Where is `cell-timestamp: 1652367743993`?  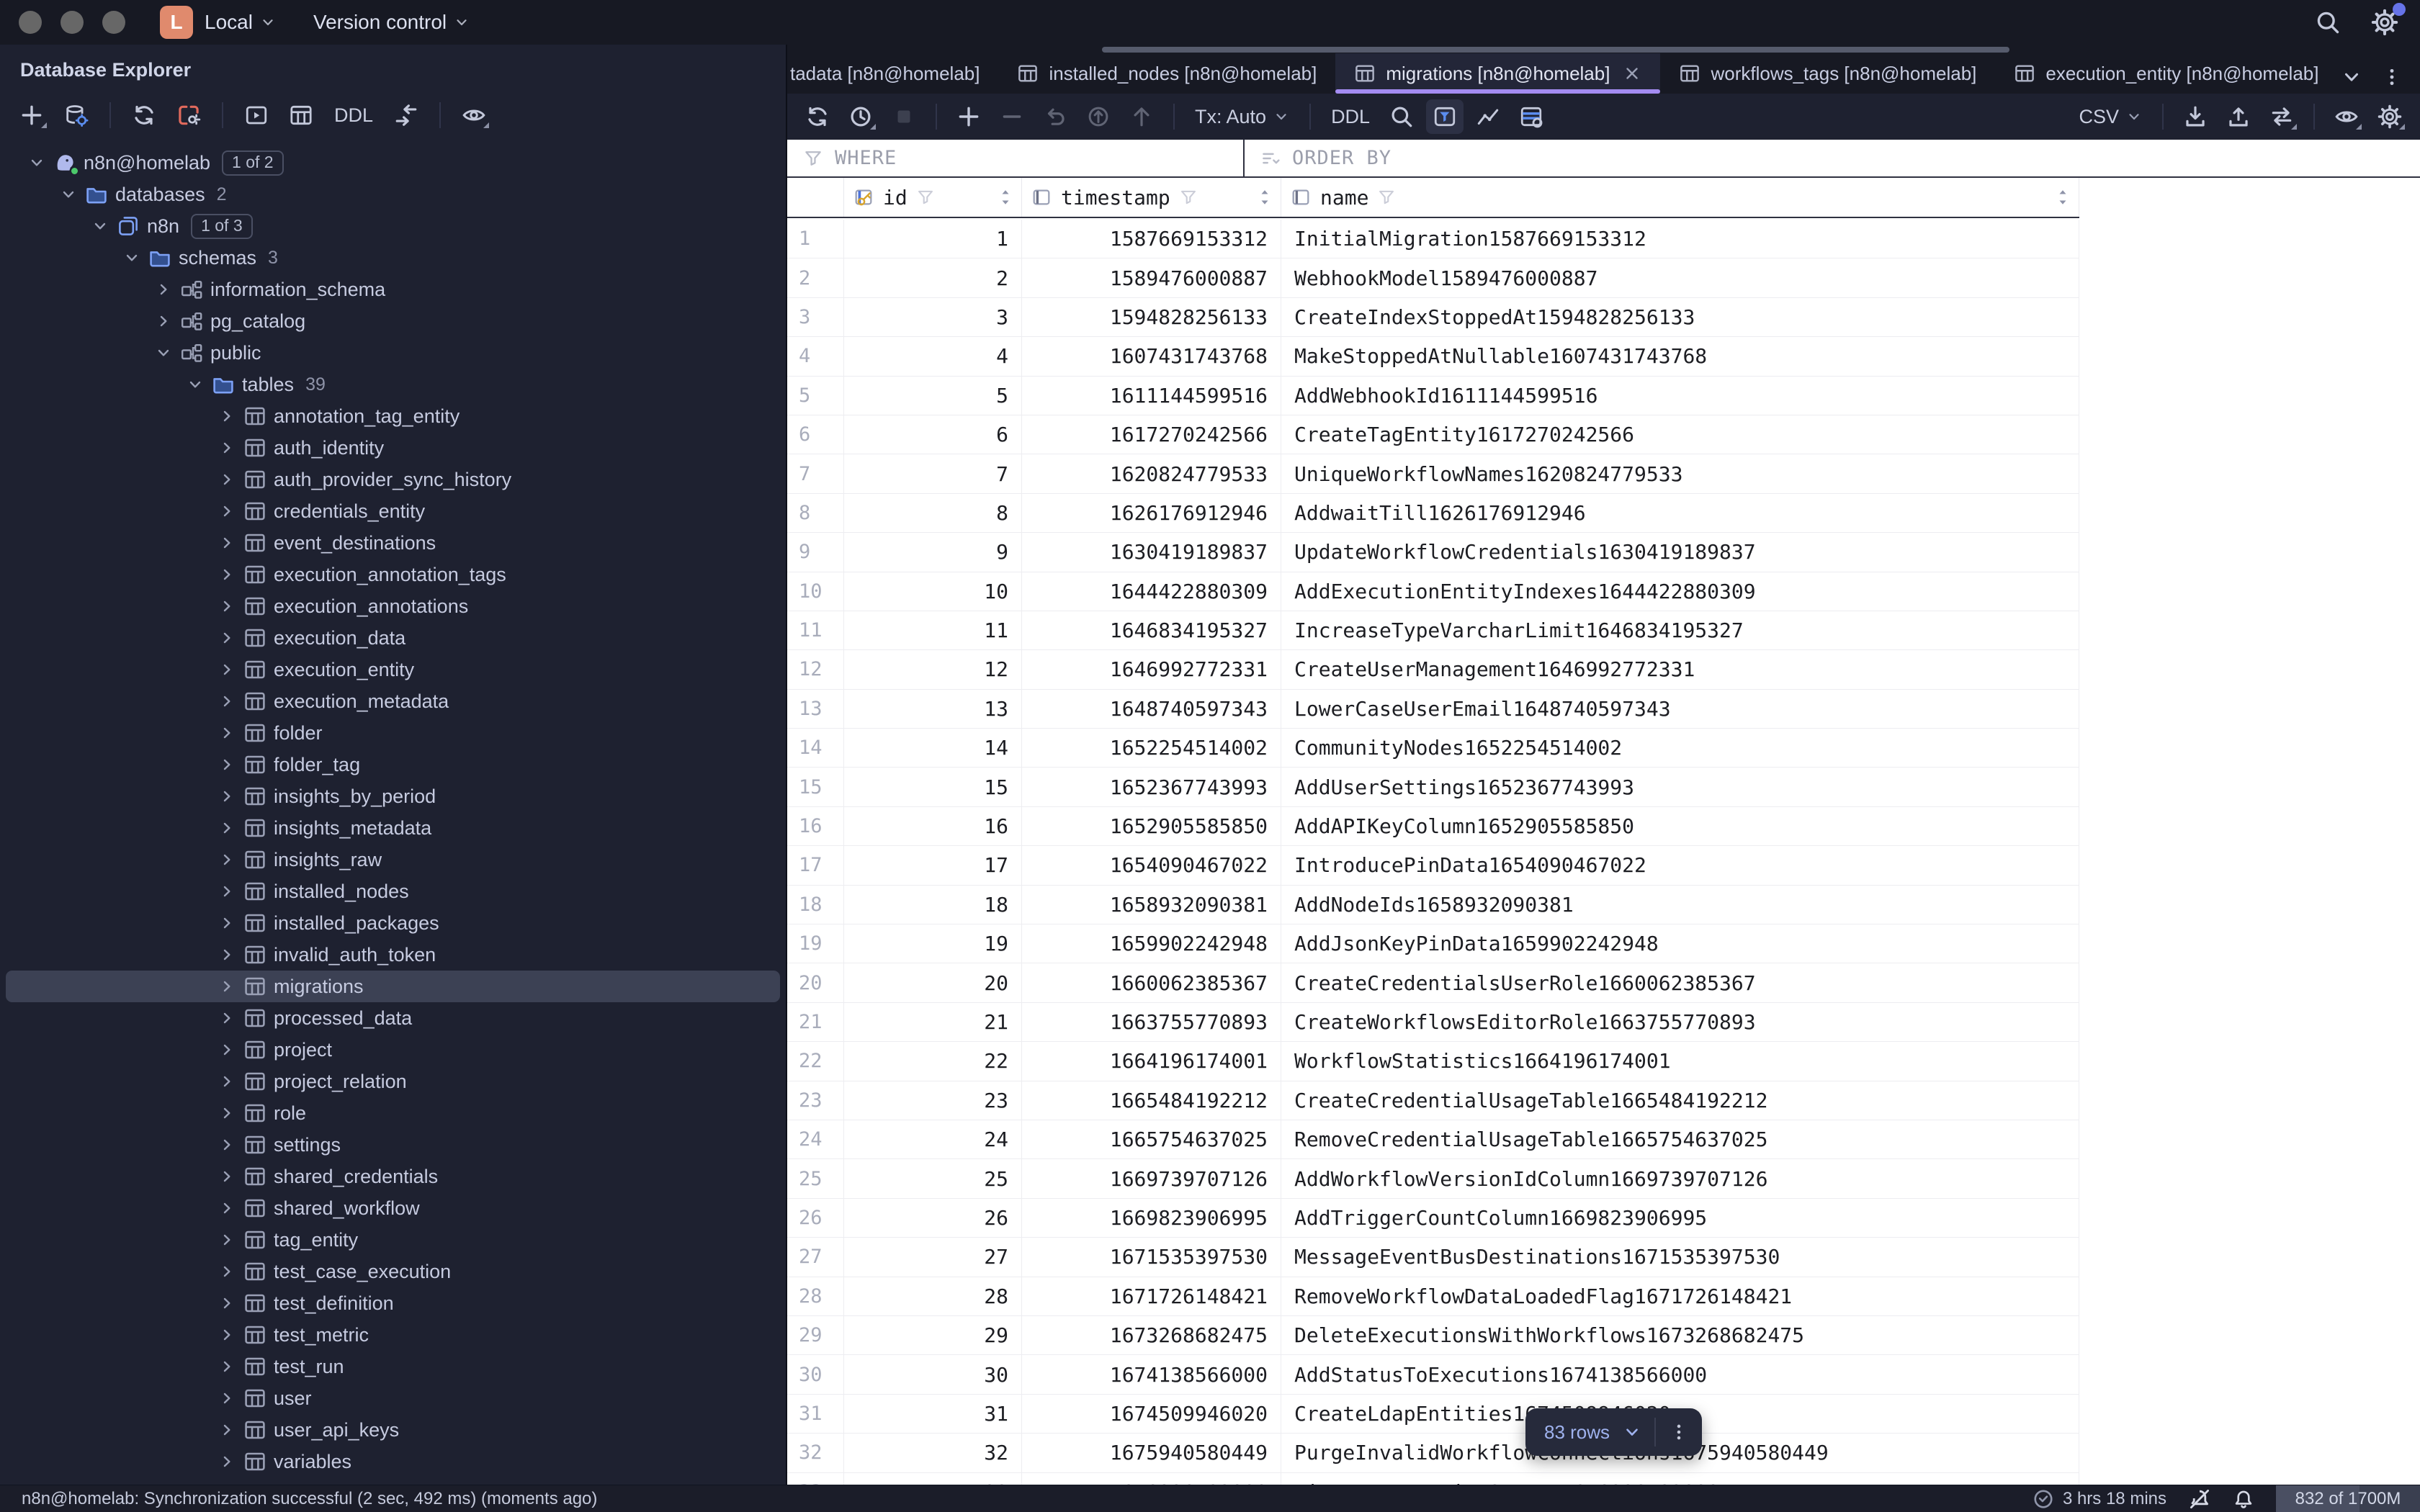 cell-timestamp: 1652367743993 is located at coordinates (1151, 787).